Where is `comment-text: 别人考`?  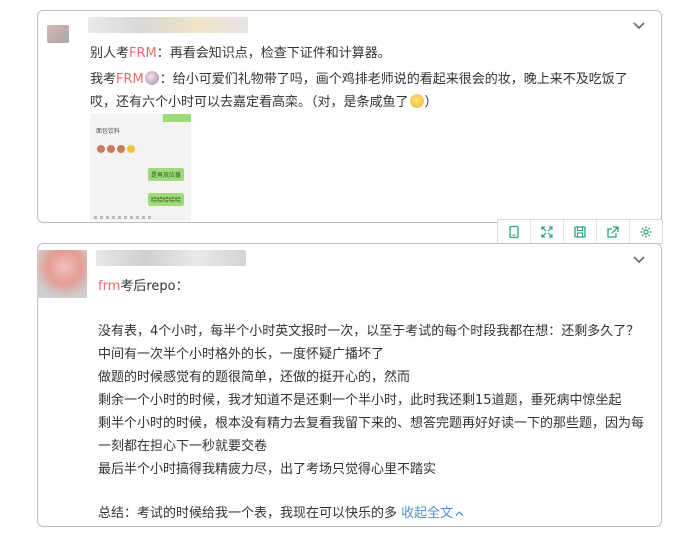
comment-text: 别人考 is located at coordinates (110, 53).